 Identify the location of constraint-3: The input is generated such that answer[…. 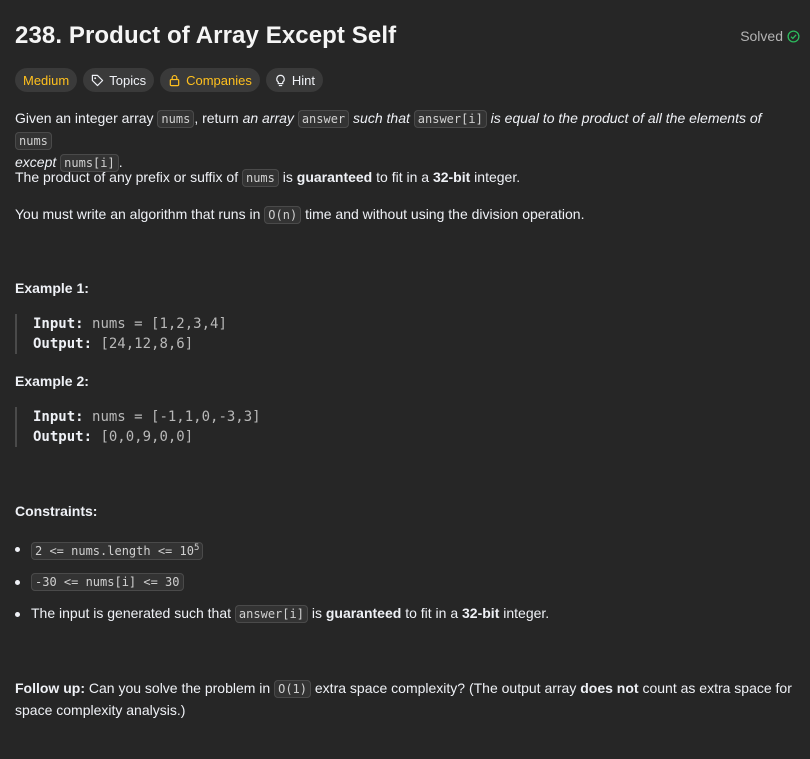
(290, 614).